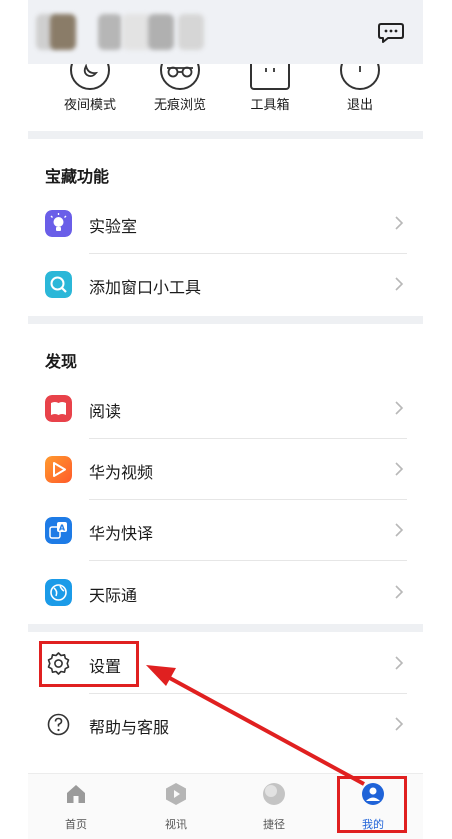  Describe the element at coordinates (63, 32) in the screenshot. I see `blurred-avatar` at that location.